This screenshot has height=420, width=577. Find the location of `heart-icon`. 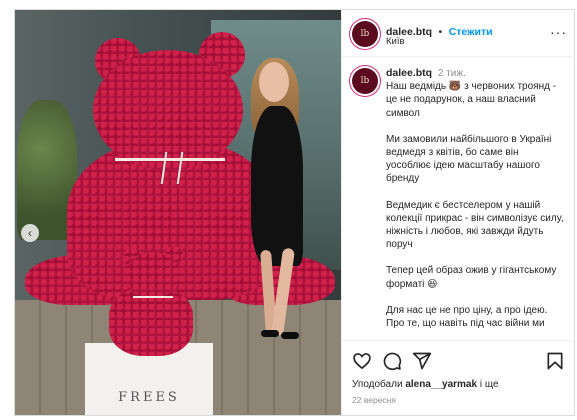

heart-icon is located at coordinates (362, 361).